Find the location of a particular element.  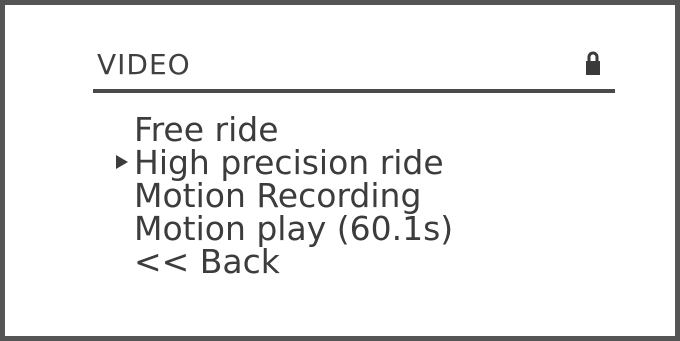

selection-cursor-icon is located at coordinates (122, 162).